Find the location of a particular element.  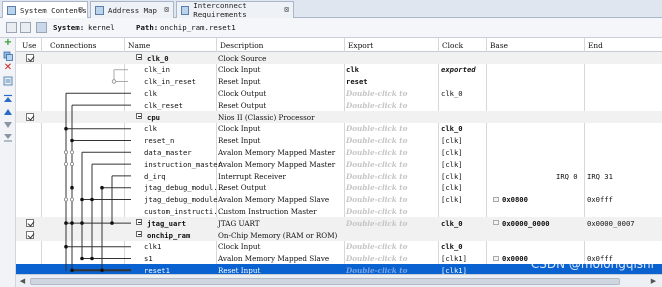

hierarchy-icon is located at coordinates (41, 27).